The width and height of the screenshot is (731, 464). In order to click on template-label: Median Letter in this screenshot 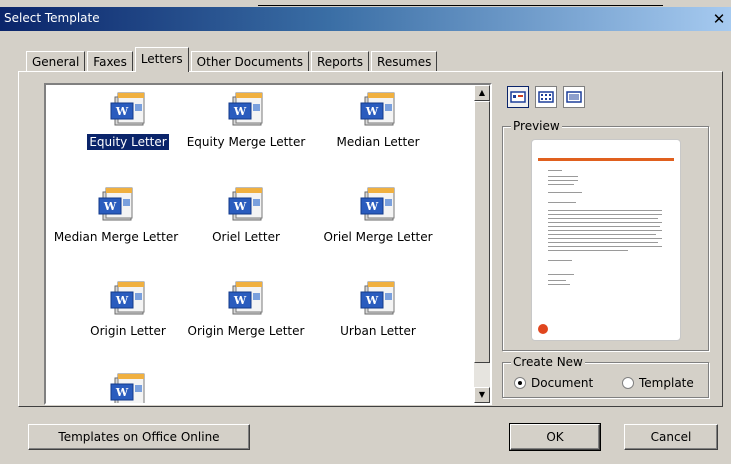, I will do `click(378, 142)`.